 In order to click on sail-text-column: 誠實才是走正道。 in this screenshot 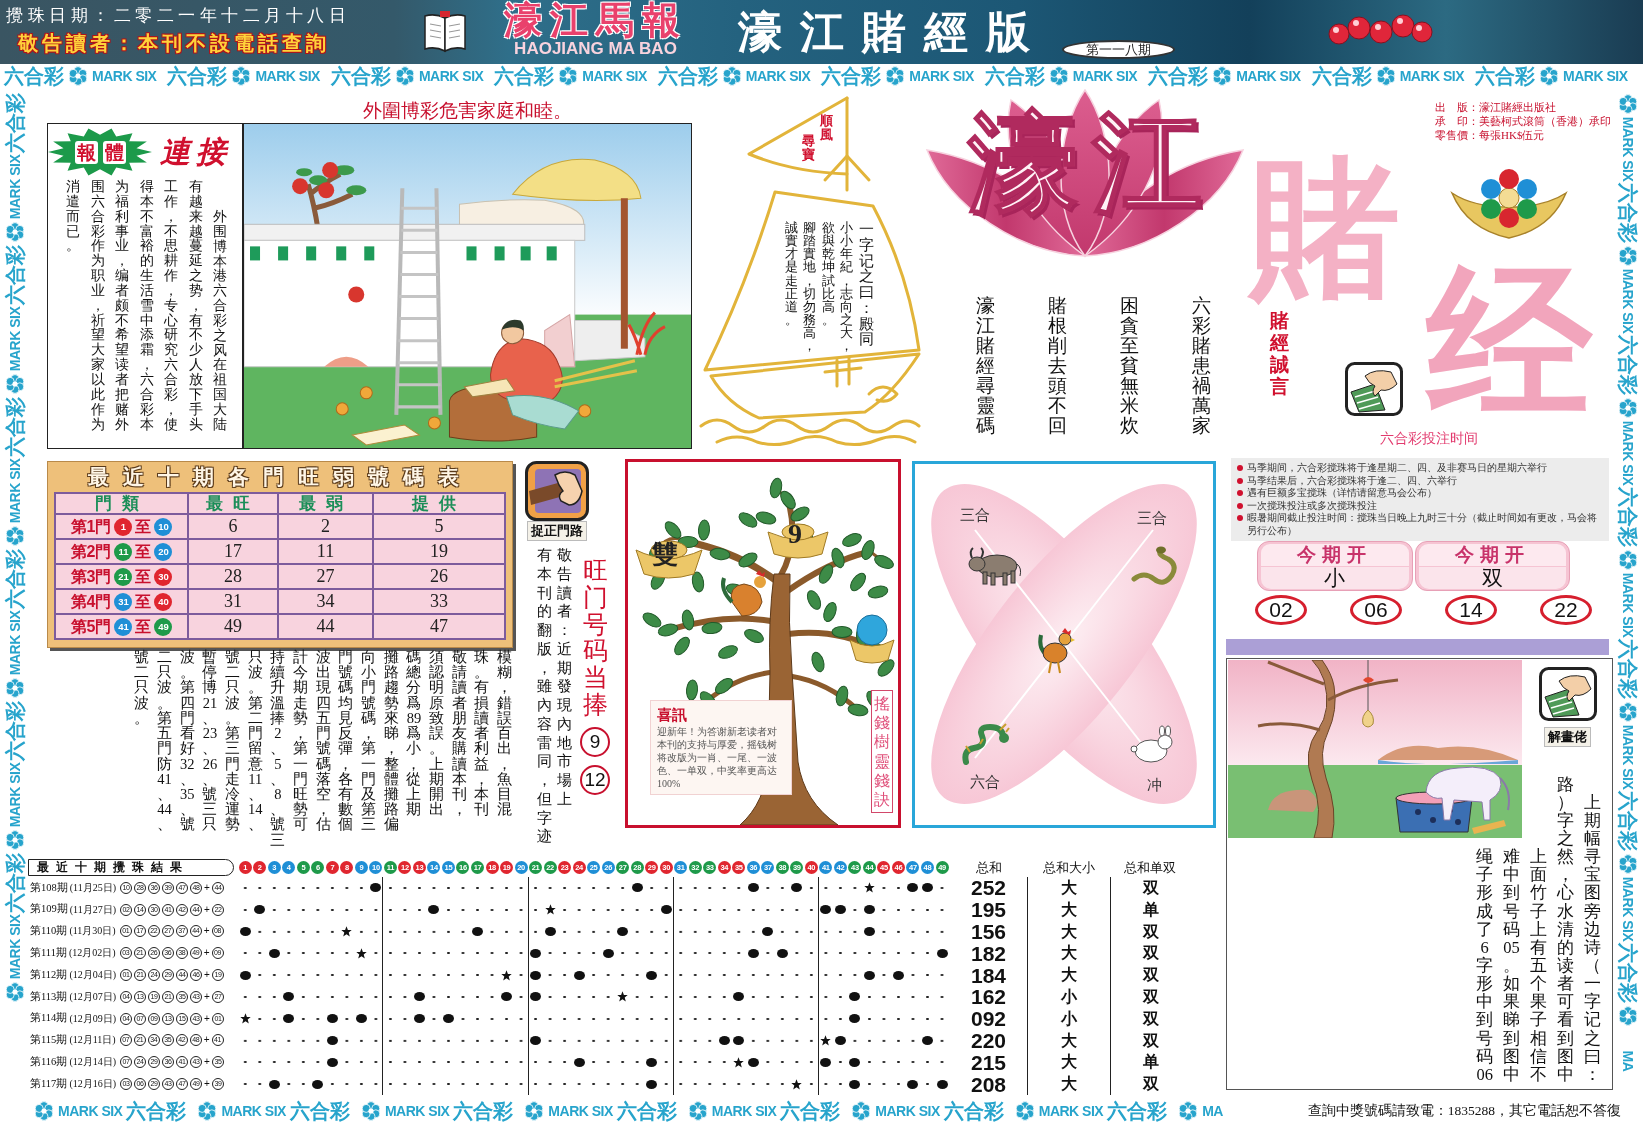, I will do `click(791, 274)`.